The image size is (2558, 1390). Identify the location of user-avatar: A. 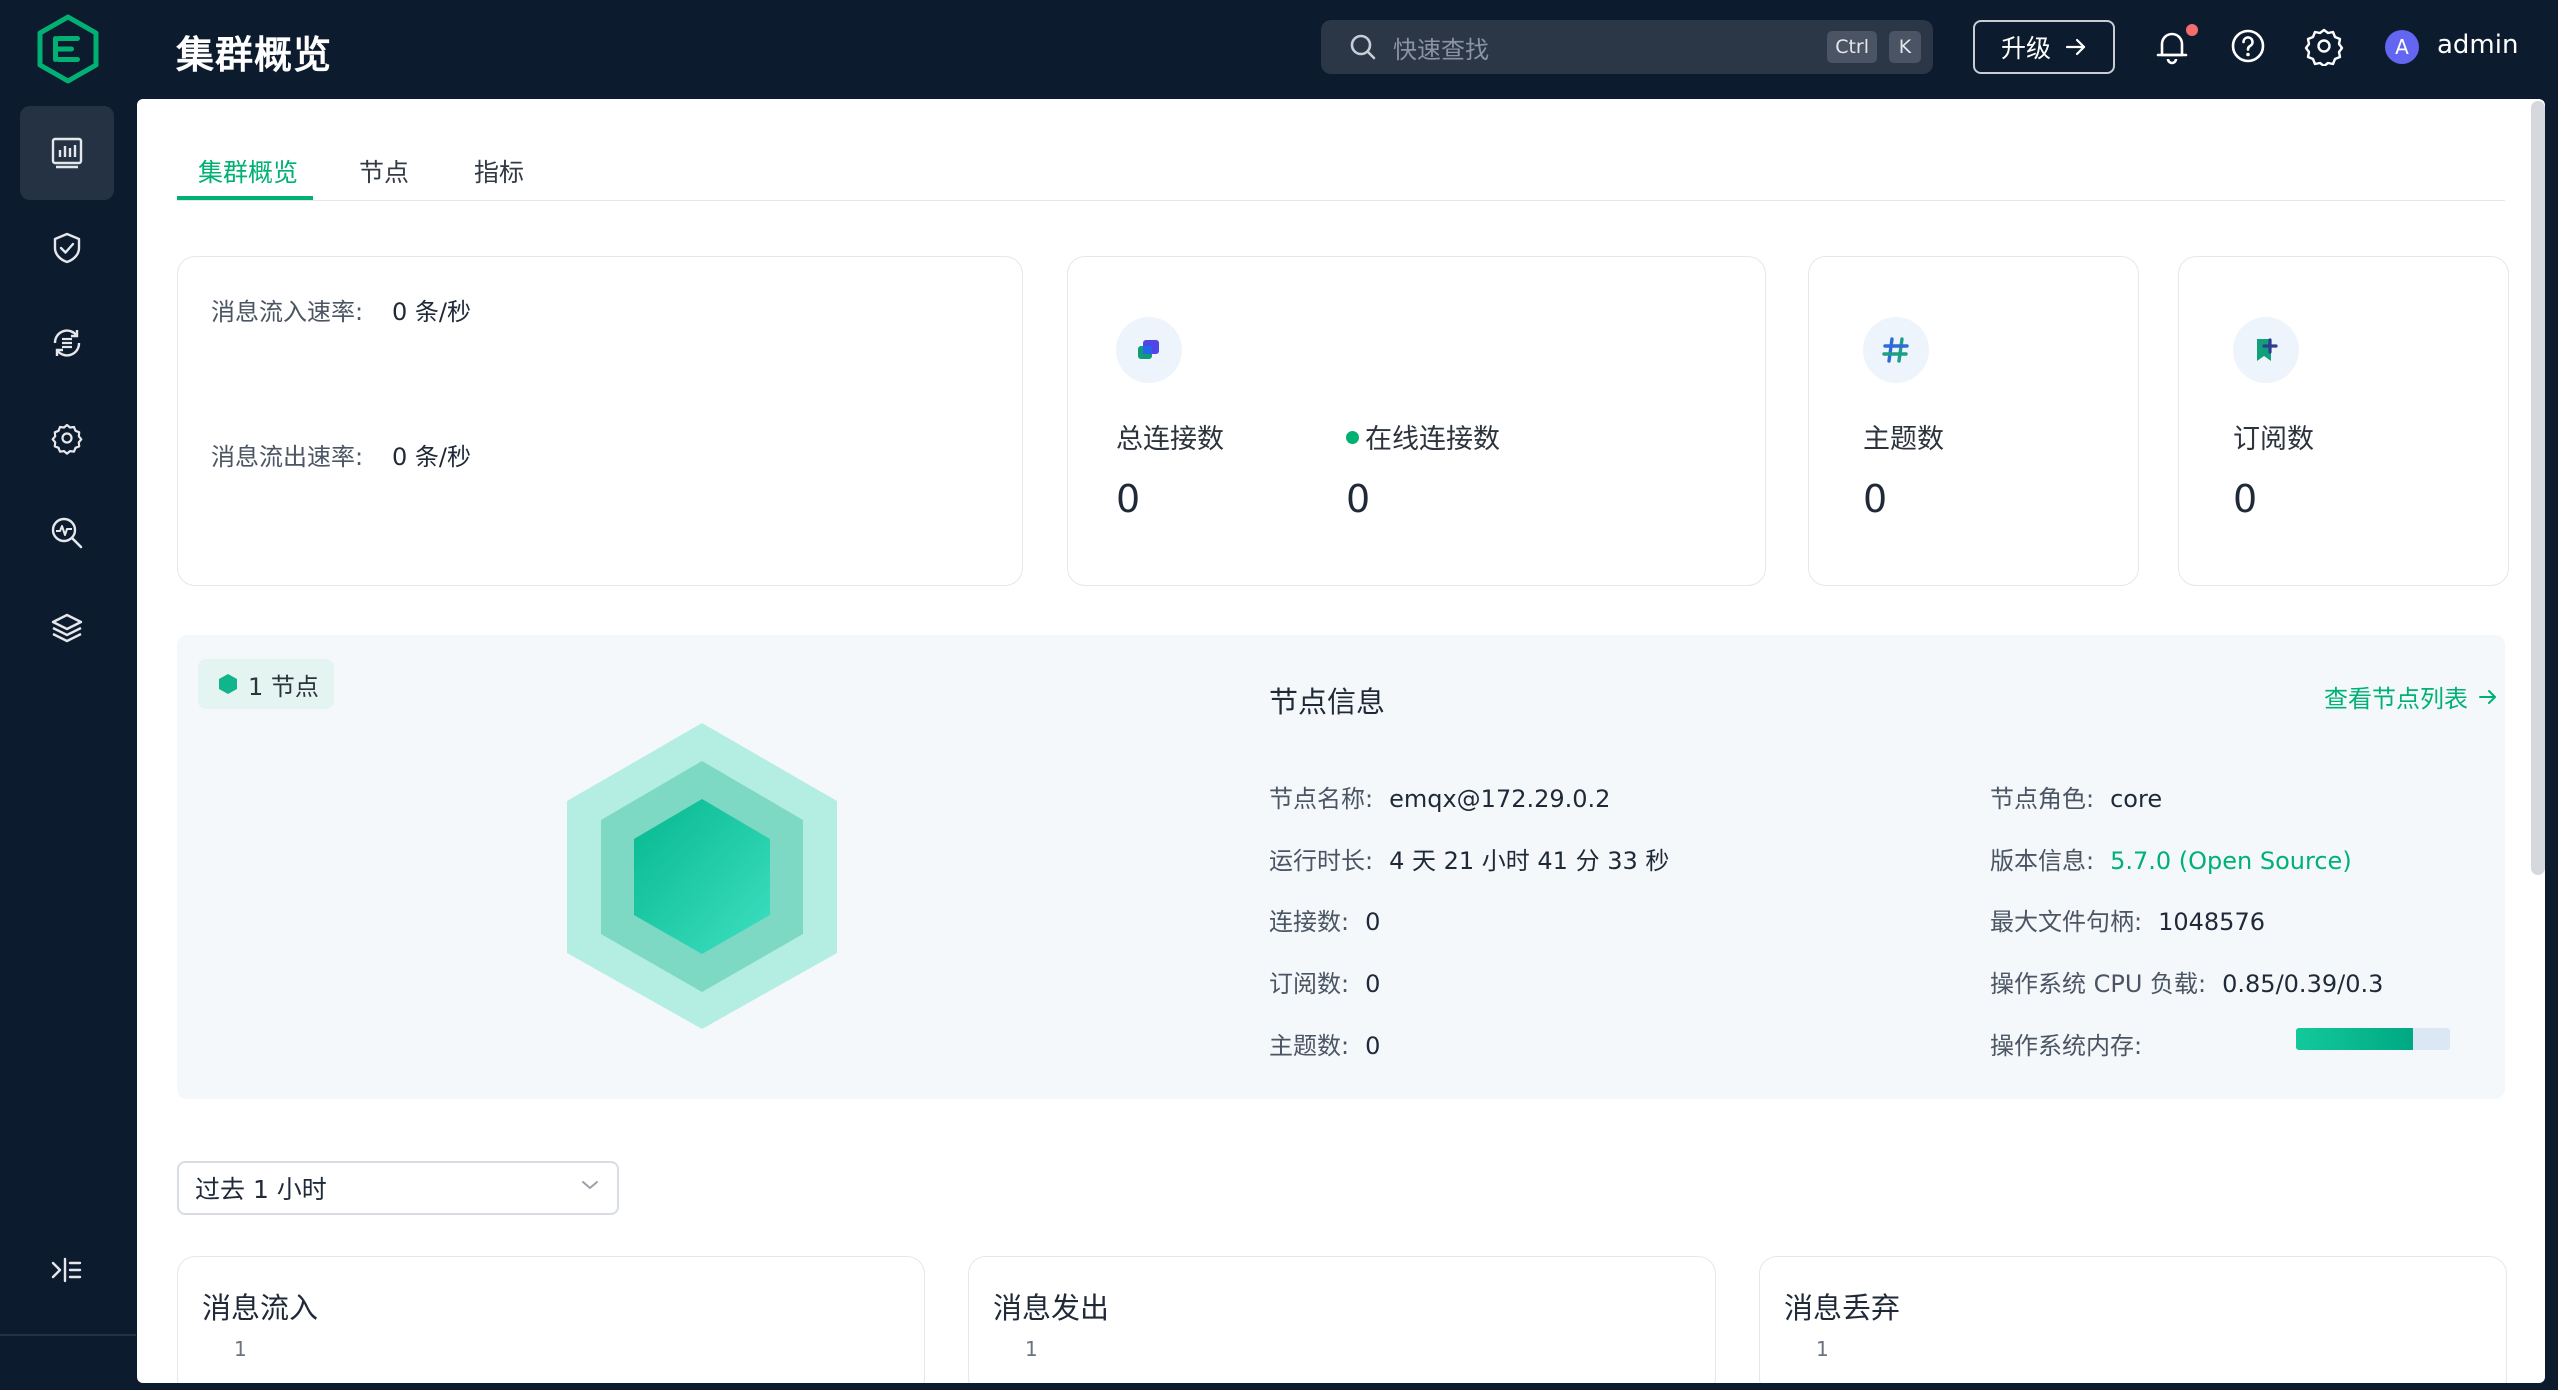
(2402, 47).